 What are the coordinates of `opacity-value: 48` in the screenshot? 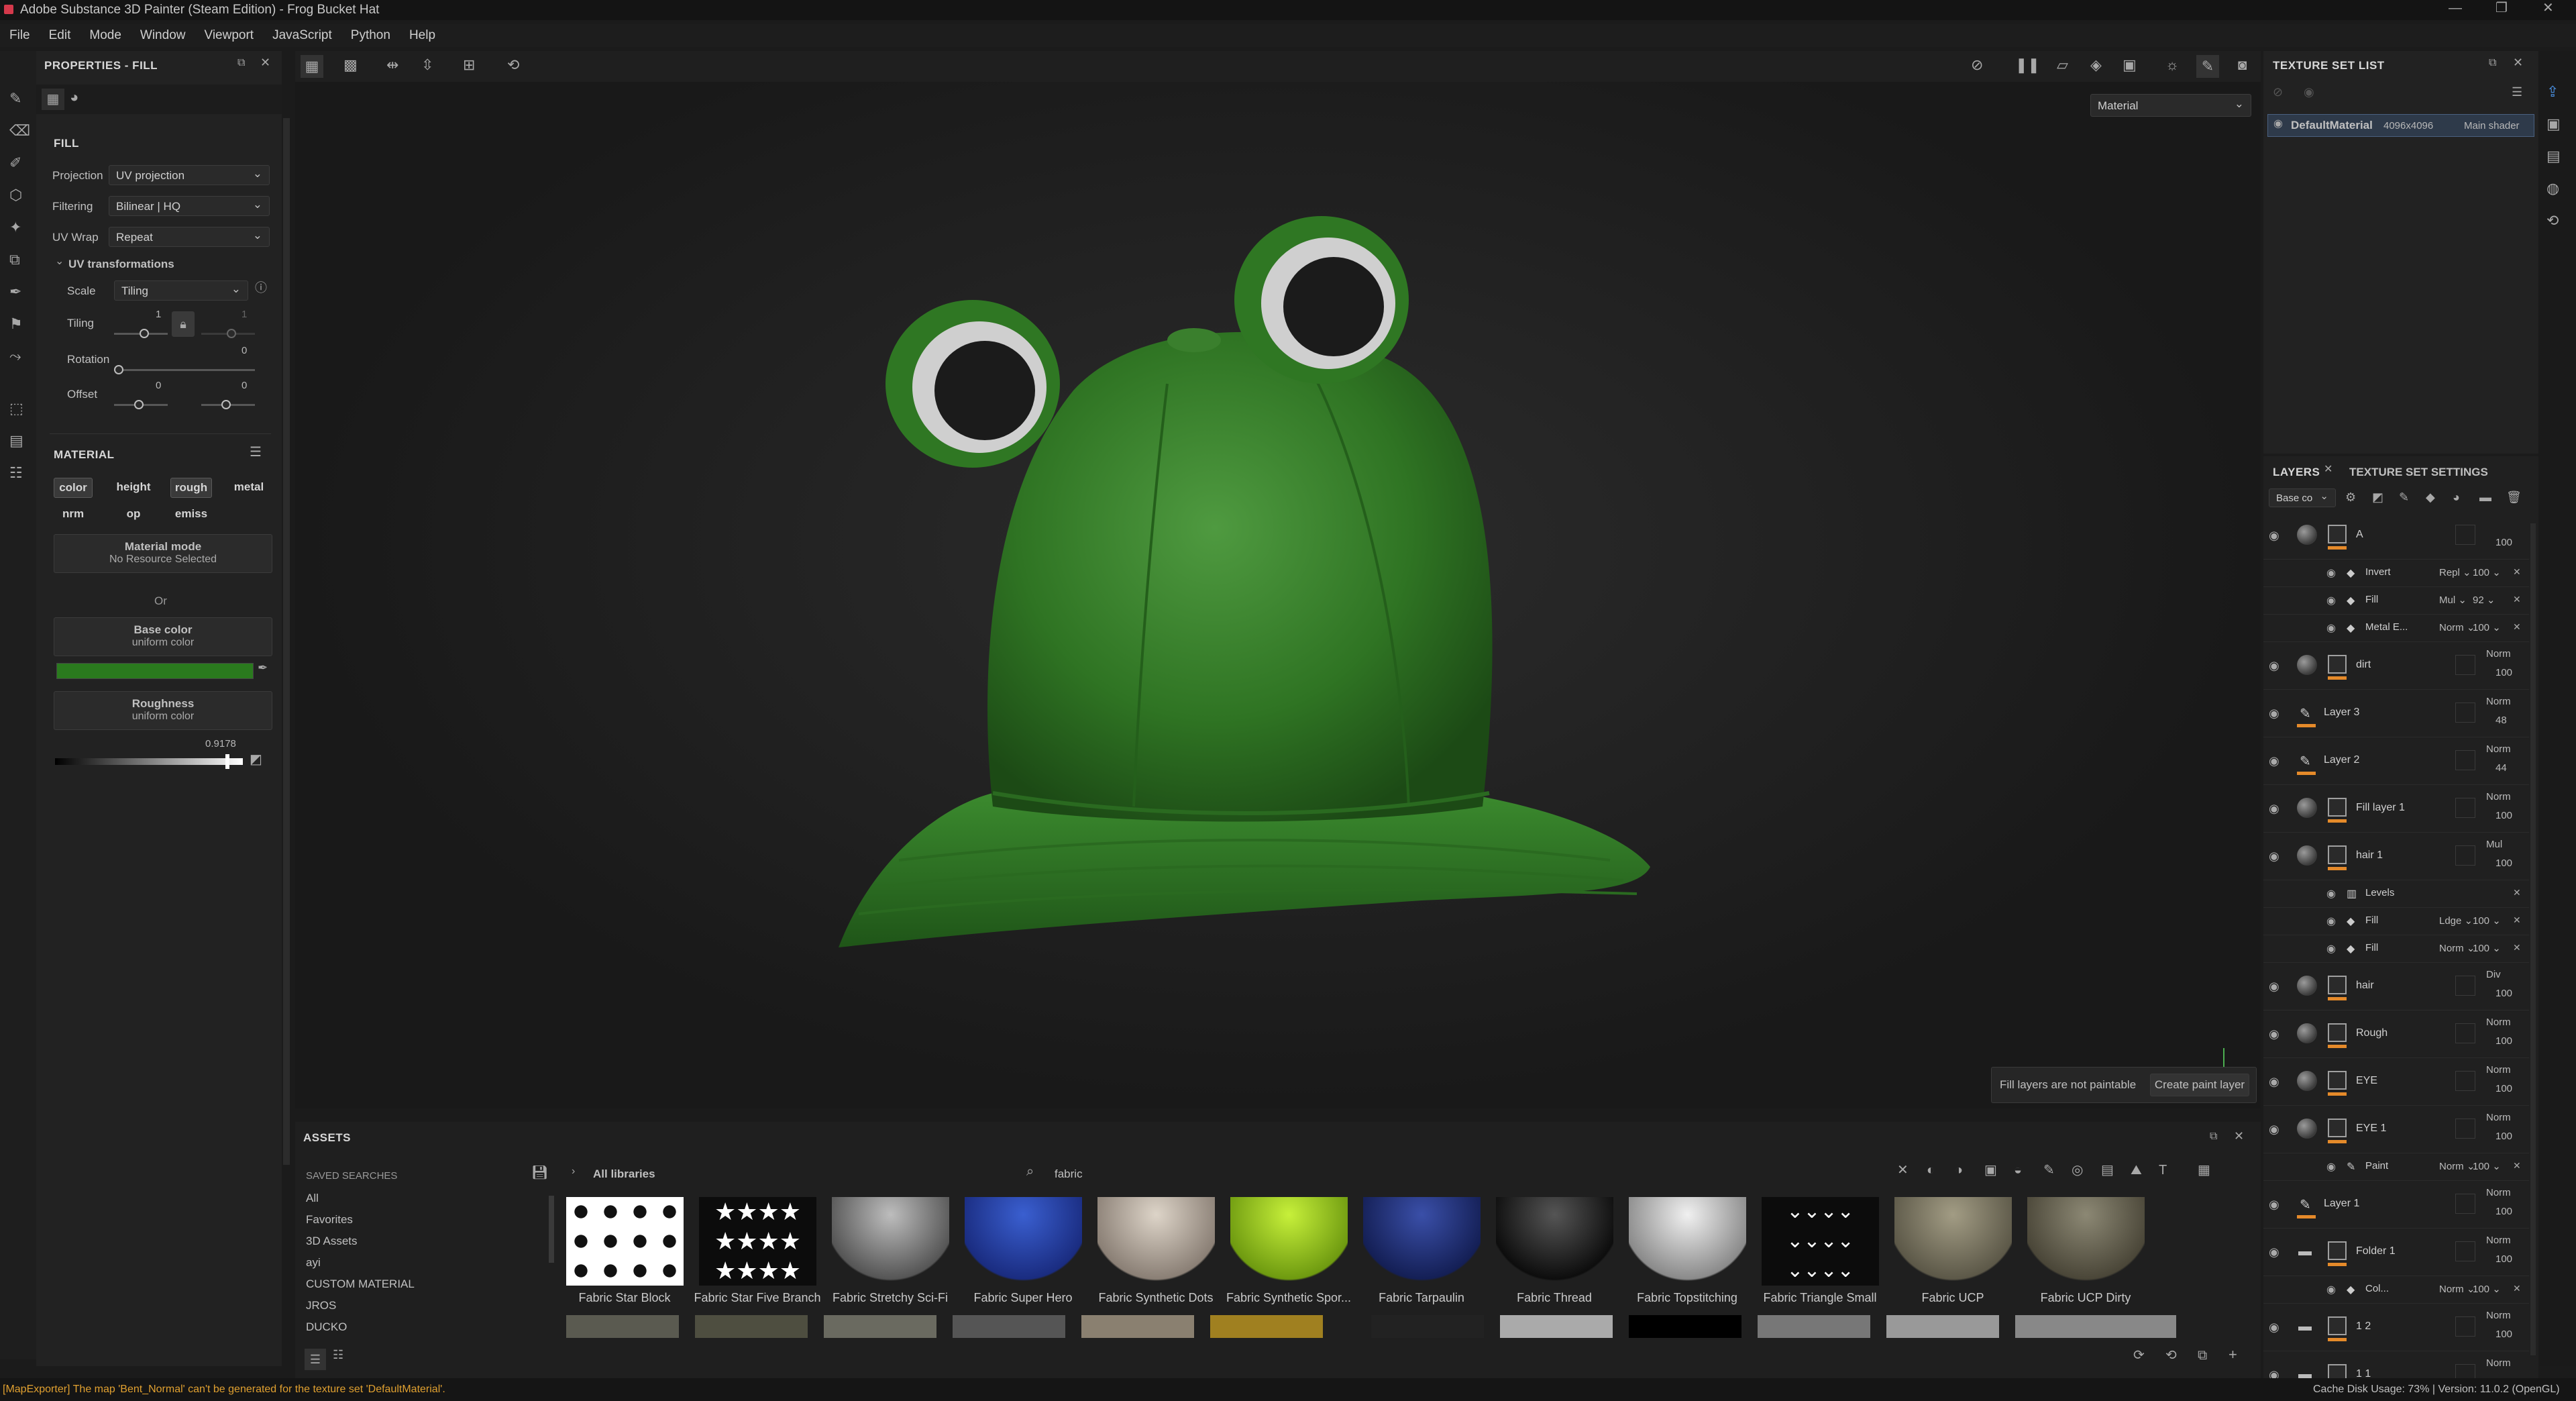 It's located at (2501, 720).